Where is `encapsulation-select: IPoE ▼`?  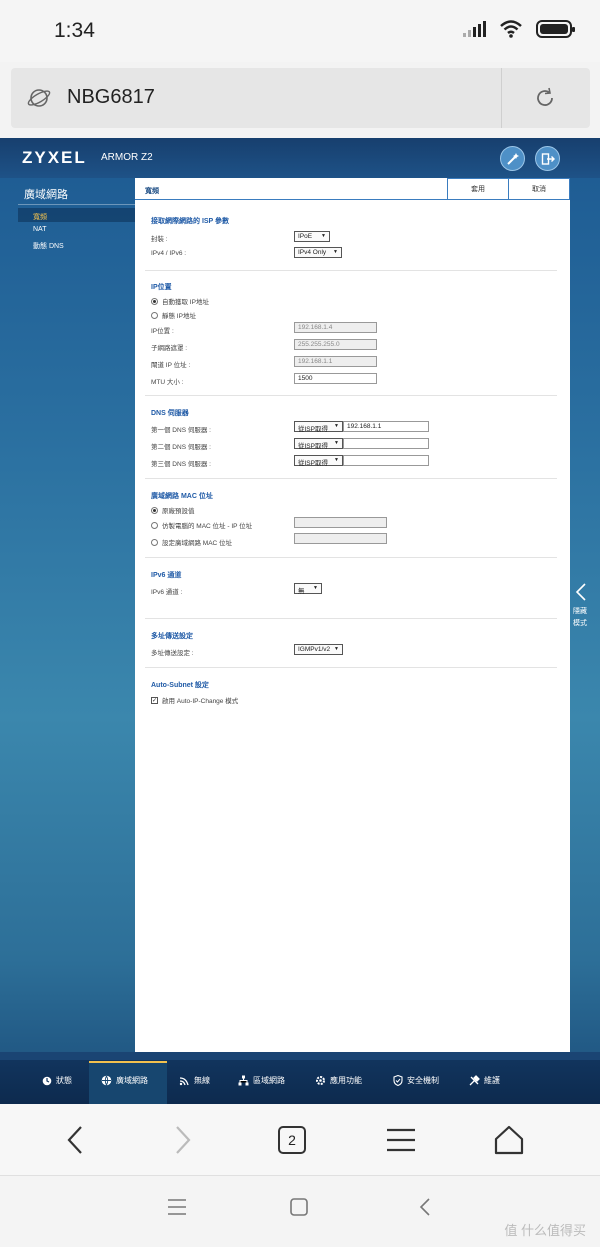
encapsulation-select: IPoE ▼ is located at coordinates (312, 236).